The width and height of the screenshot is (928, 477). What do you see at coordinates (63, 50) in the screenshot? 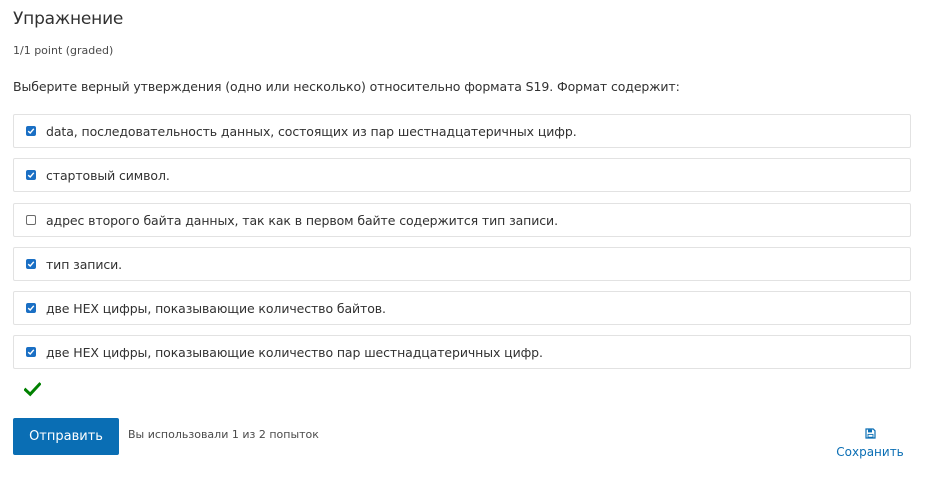
I see `points-label: 1/1 point (graded)` at bounding box center [63, 50].